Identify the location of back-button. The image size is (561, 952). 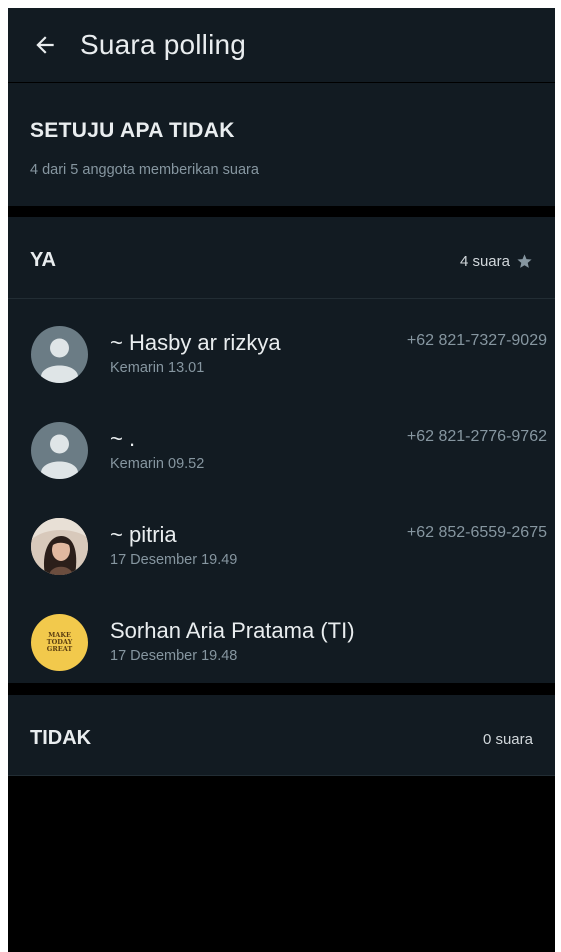
(45, 45).